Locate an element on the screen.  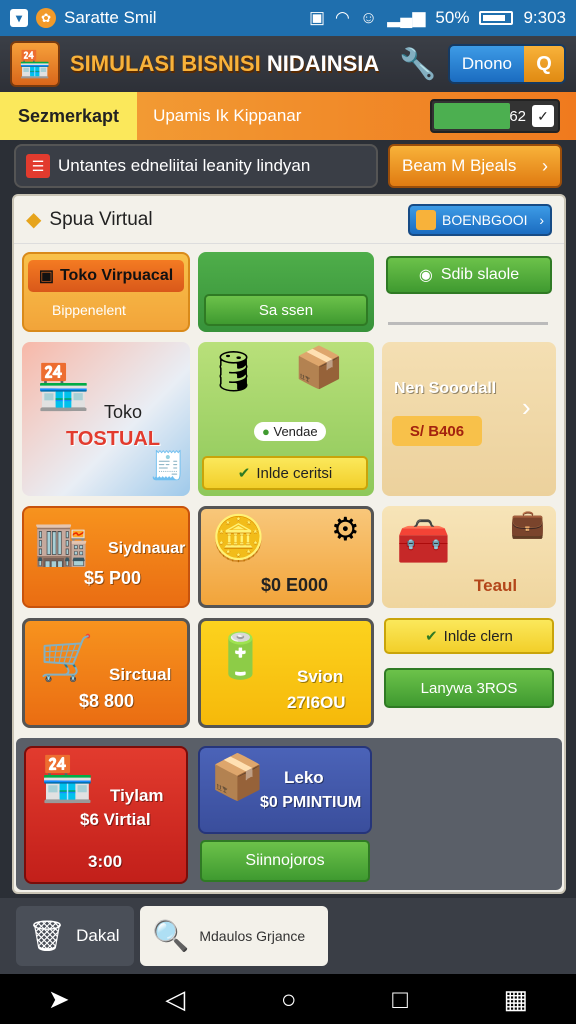
card-toko-tostual: 🏪 Toko TOSTUAL 🧾 is located at coordinates (106, 419).